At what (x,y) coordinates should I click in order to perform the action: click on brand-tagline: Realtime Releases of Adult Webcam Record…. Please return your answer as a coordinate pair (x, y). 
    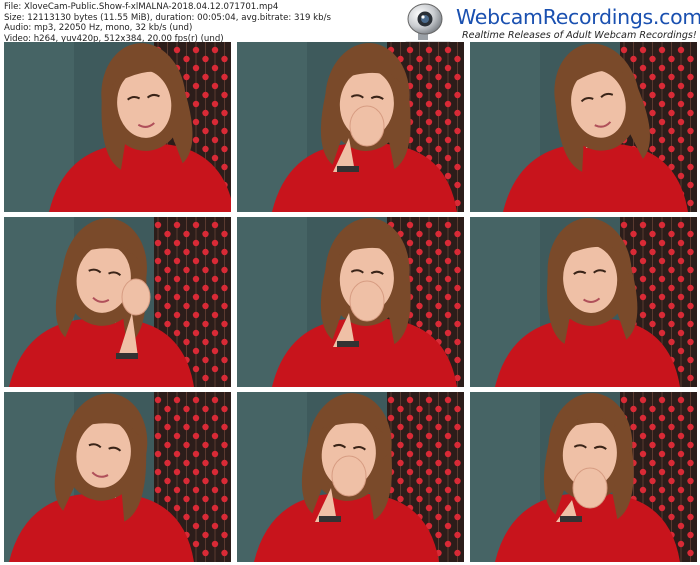
    Looking at the image, I should click on (579, 35).